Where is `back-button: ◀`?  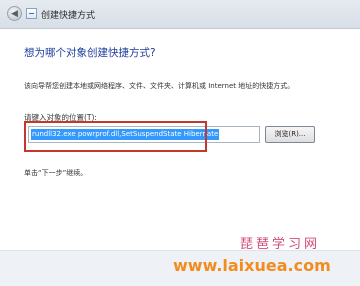 back-button: ◀ is located at coordinates (14, 13).